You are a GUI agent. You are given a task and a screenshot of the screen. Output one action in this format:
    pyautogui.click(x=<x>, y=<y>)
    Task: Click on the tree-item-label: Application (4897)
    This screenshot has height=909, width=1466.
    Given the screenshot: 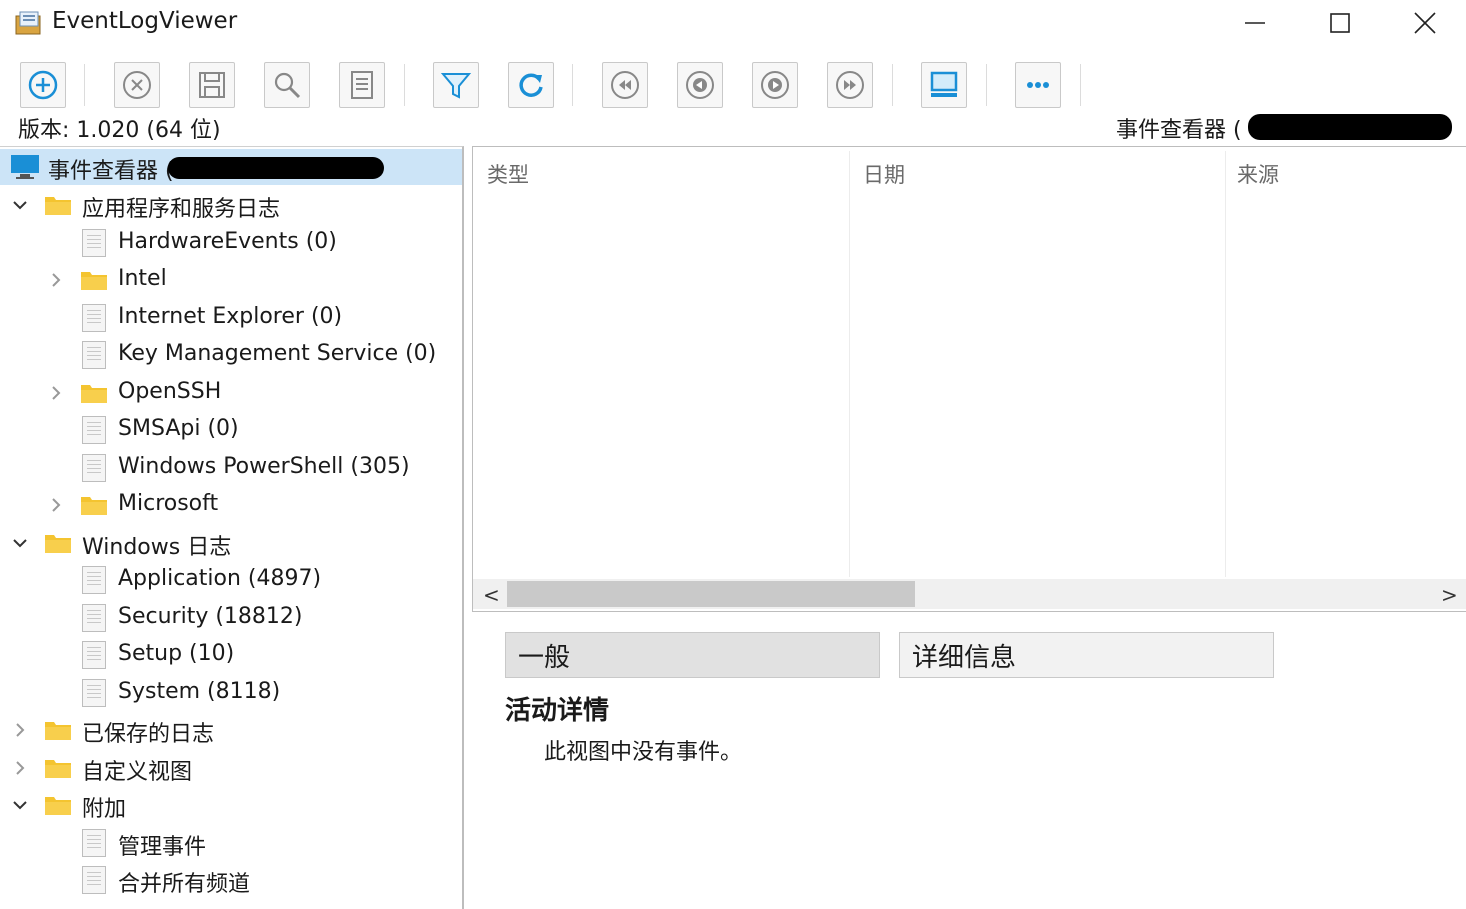 What is the action you would take?
    pyautogui.click(x=220, y=578)
    